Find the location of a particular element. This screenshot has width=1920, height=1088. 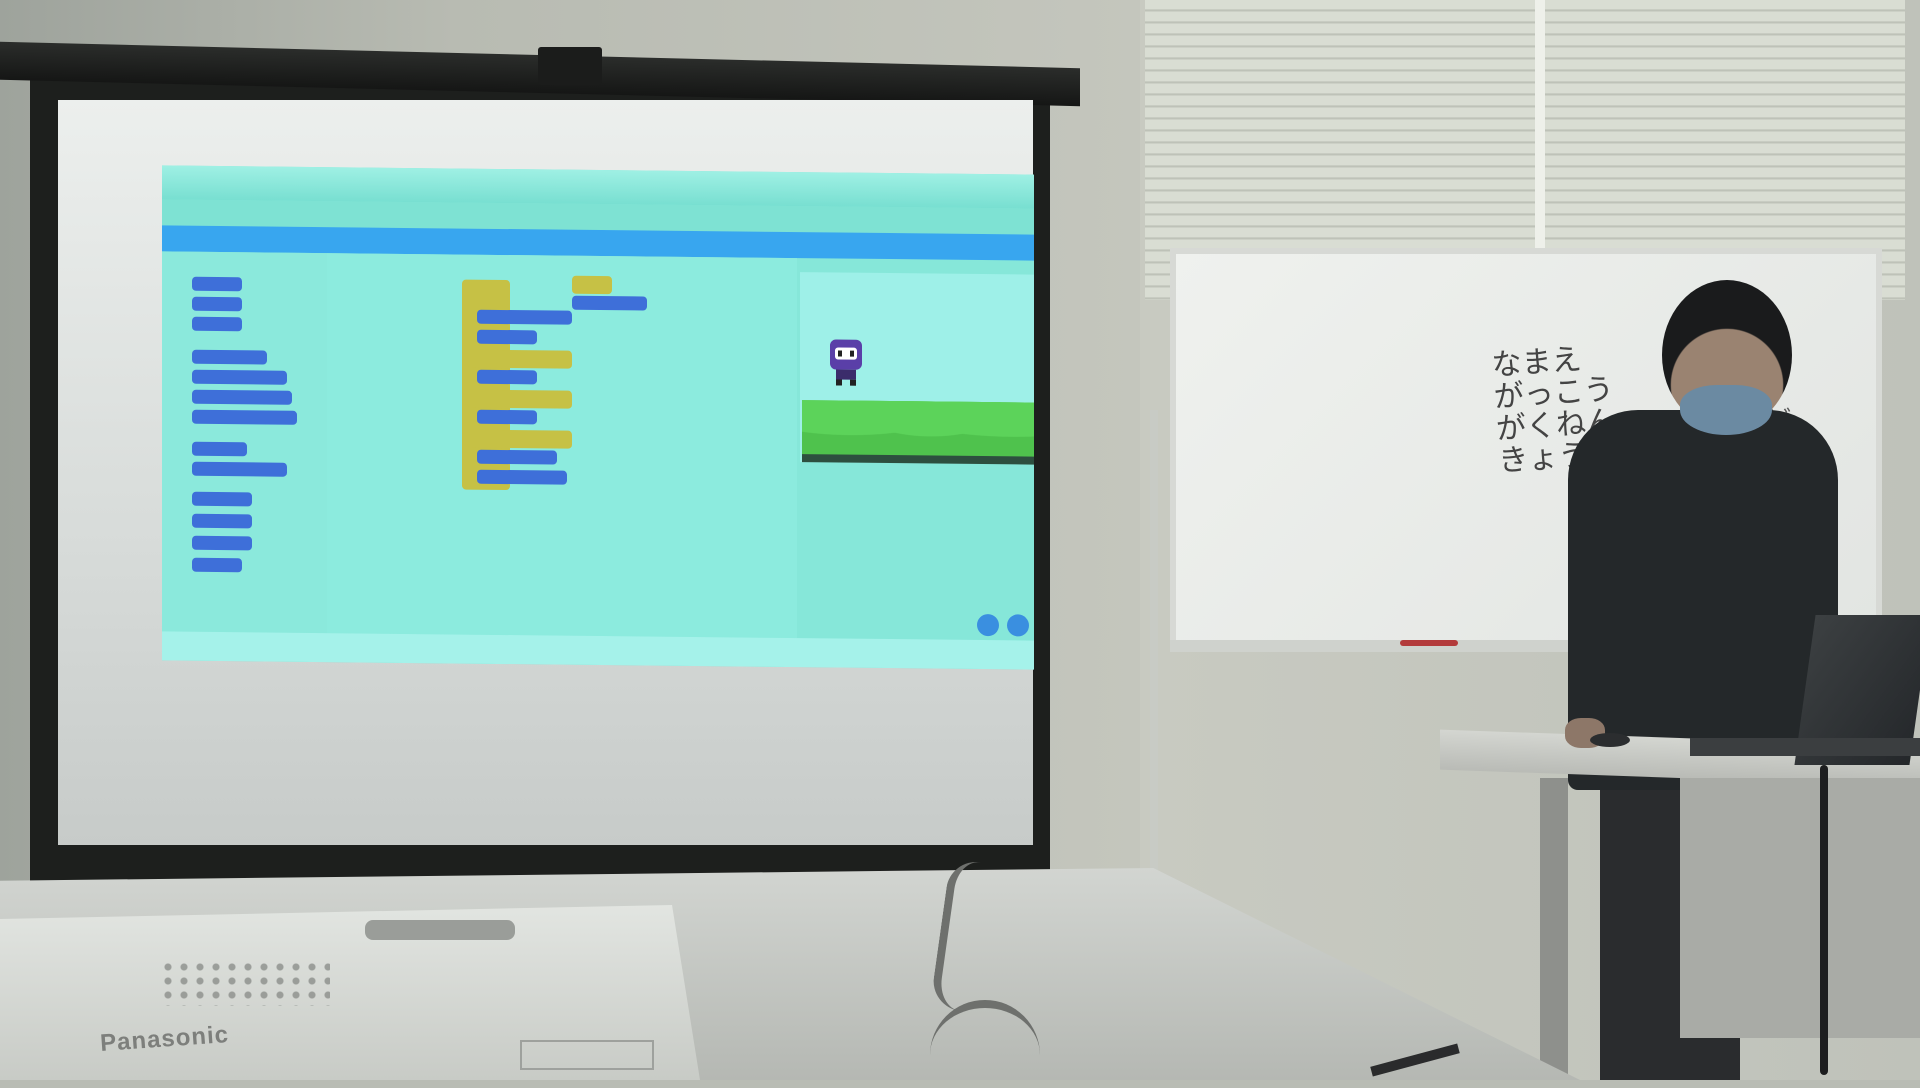

face-mask is located at coordinates (1726, 410).